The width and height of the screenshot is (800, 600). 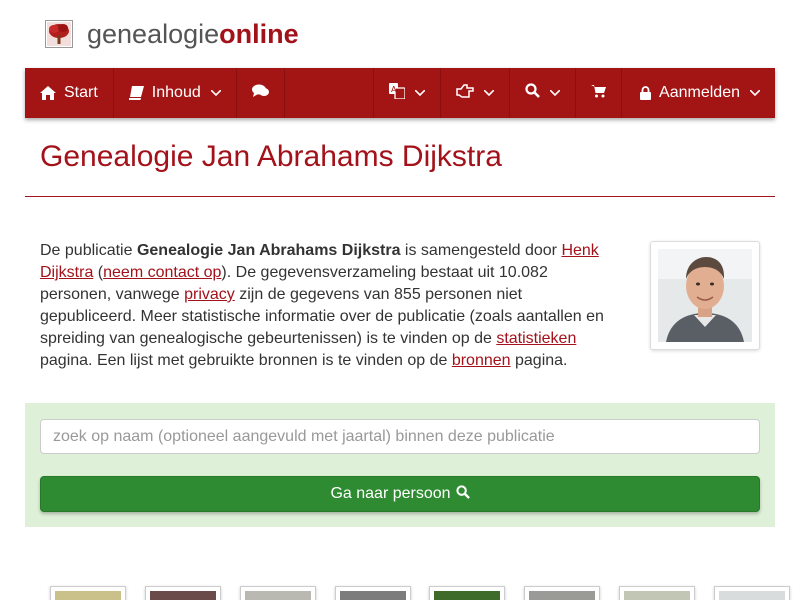 I want to click on nav-inhoud-label: Inhoud, so click(x=176, y=92).